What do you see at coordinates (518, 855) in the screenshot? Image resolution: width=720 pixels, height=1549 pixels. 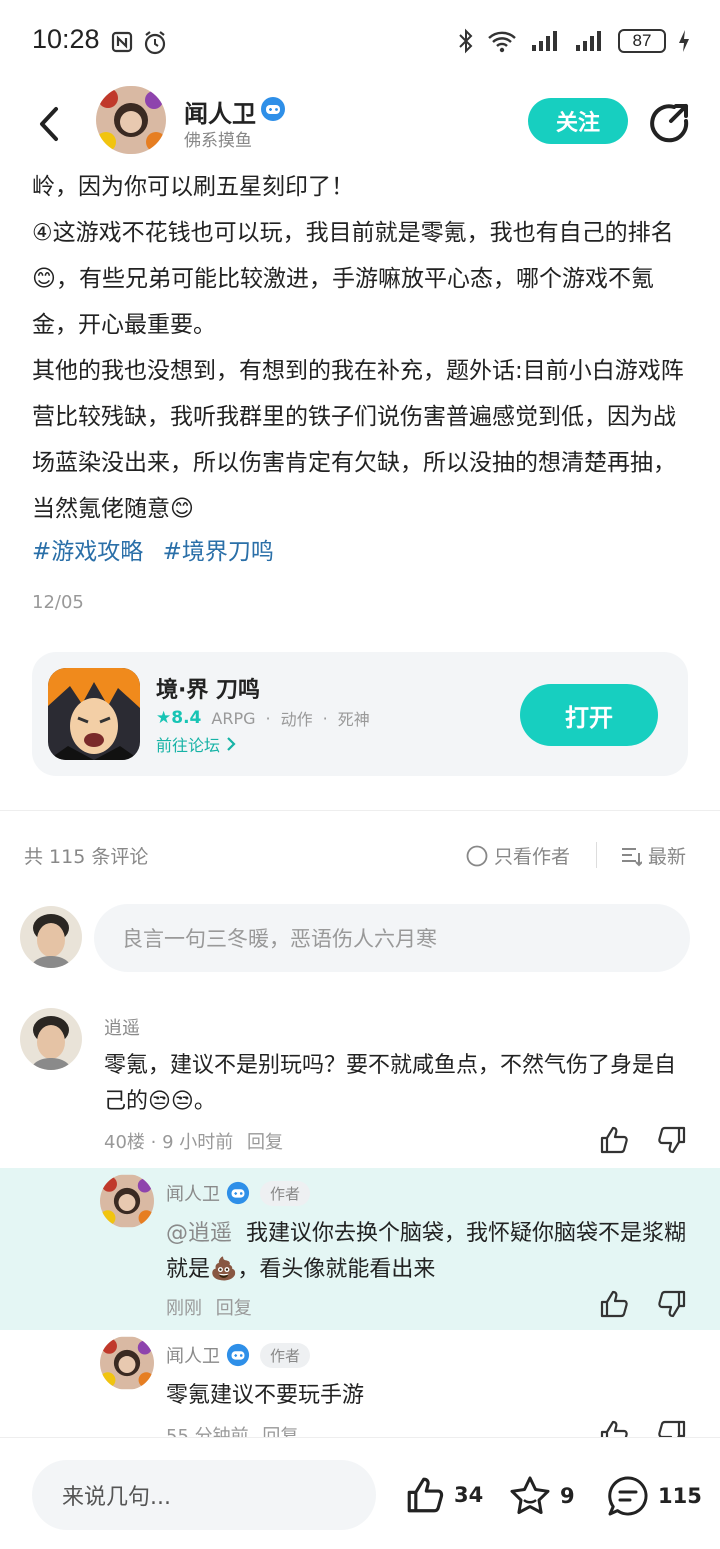 I see `author-only-toggle: 只看作者` at bounding box center [518, 855].